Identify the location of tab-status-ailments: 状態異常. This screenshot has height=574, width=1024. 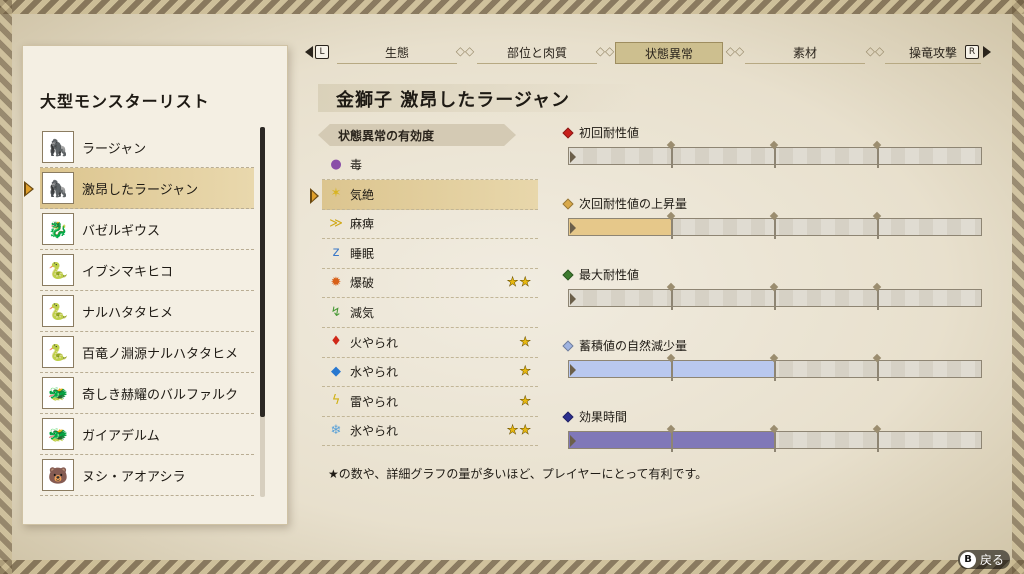
(669, 53).